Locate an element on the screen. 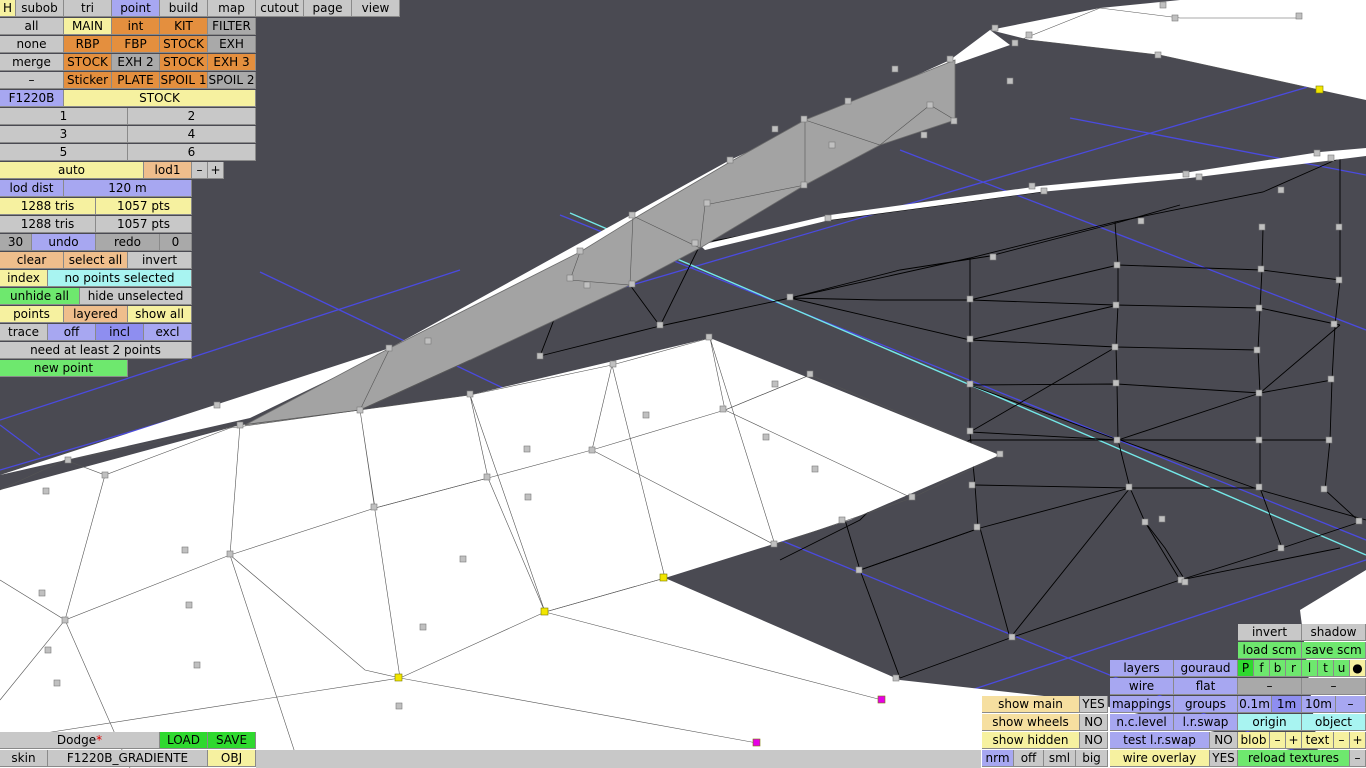 This screenshot has width=1366, height=768. part-fbp: FBP is located at coordinates (136, 44).